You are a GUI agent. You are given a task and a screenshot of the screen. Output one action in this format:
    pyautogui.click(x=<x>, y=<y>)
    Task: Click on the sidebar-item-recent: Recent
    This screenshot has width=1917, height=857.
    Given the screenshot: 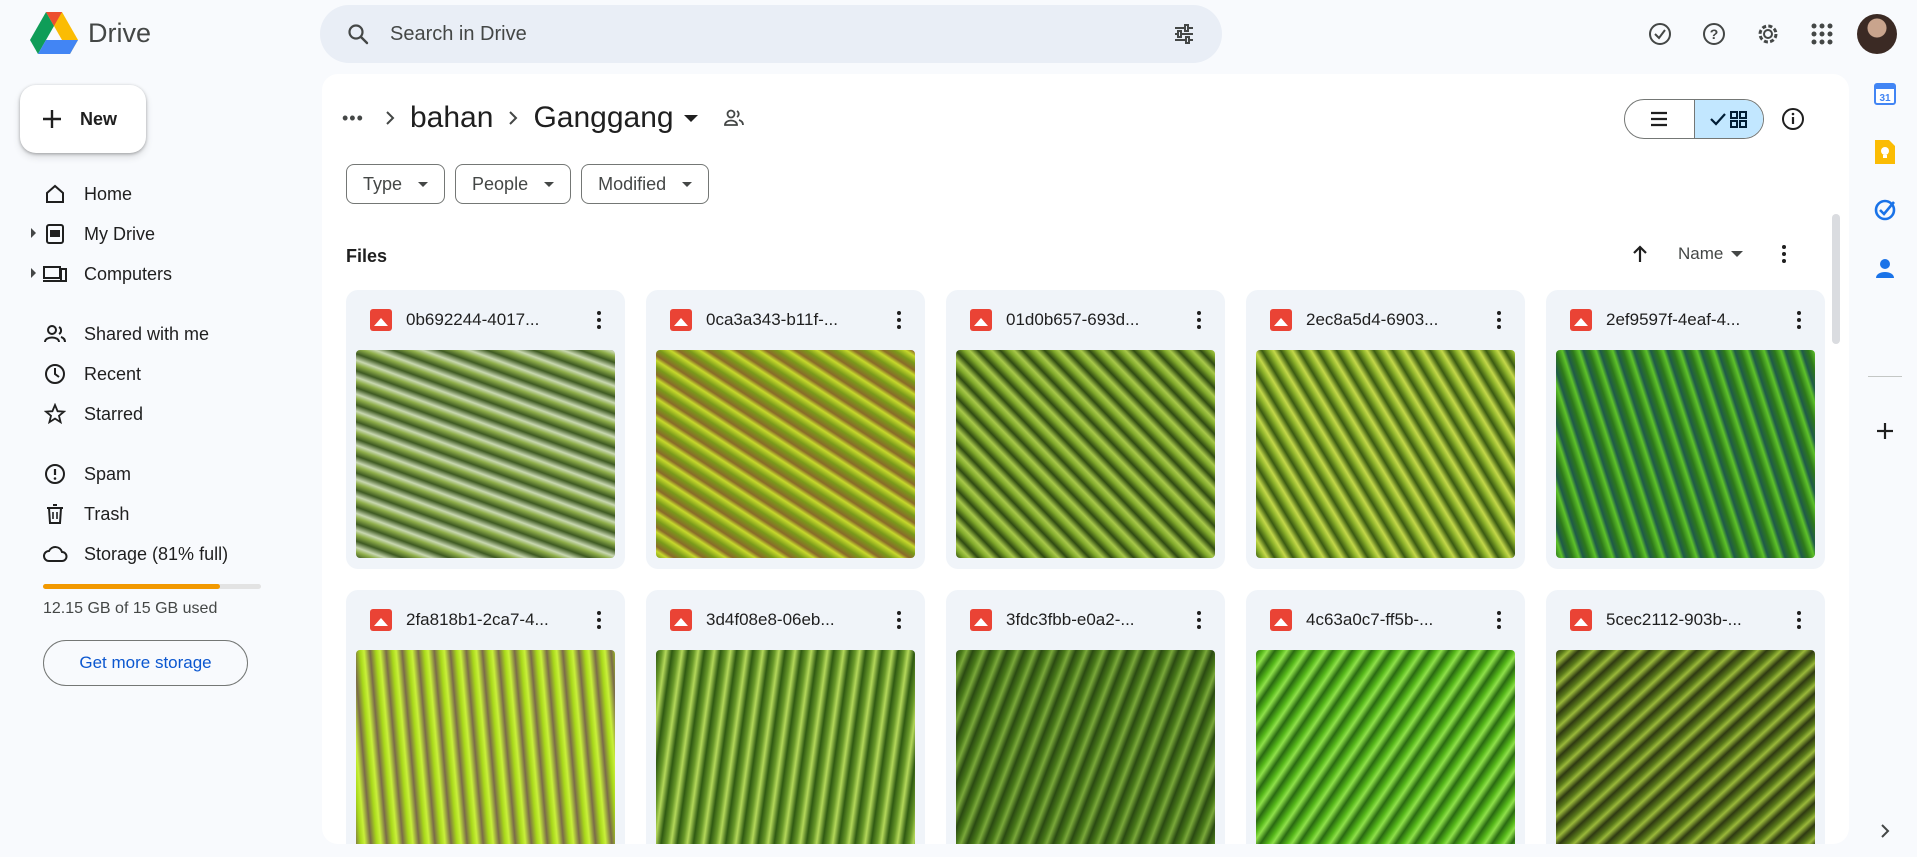 What is the action you would take?
    pyautogui.click(x=150, y=374)
    